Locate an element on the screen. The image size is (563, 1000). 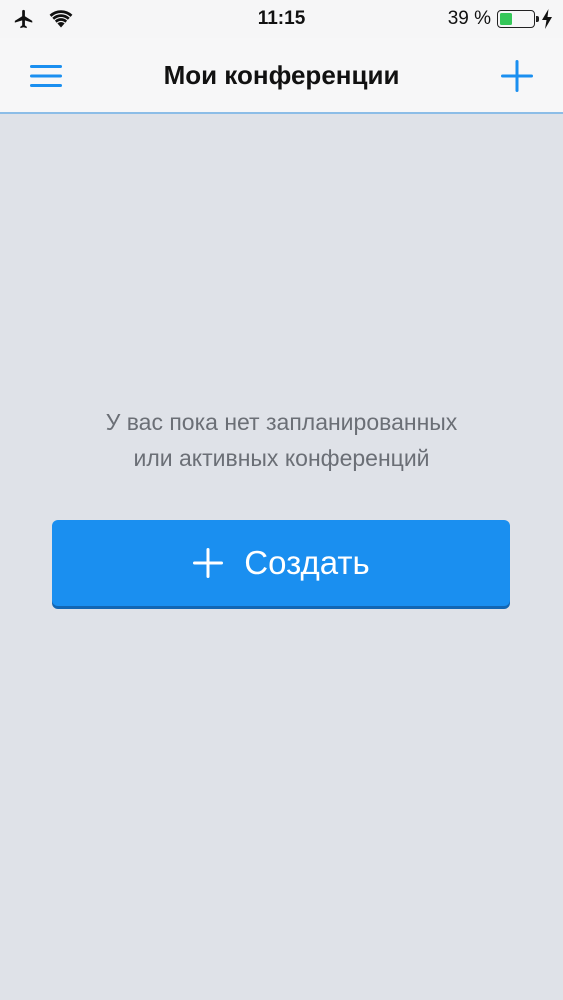
empty-state-line: или активных конференций is located at coordinates (281, 458).